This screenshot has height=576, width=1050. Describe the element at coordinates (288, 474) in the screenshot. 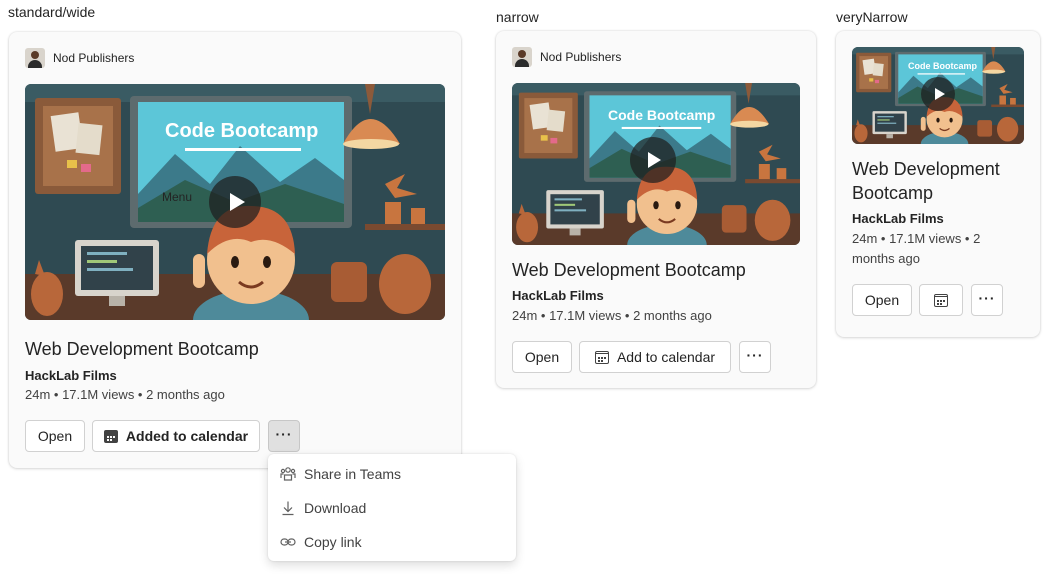

I see `teams-icon` at that location.